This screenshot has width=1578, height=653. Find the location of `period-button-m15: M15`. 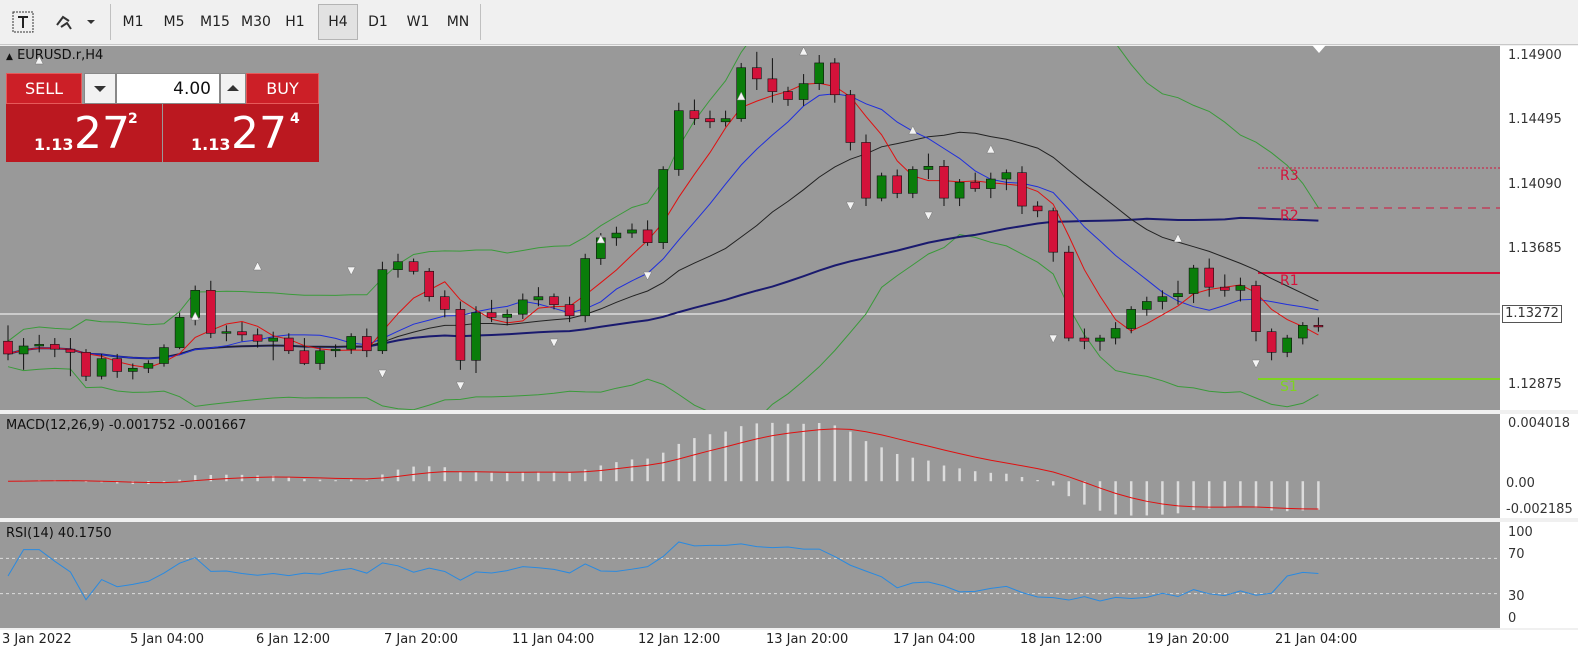

period-button-m15: M15 is located at coordinates (215, 22).